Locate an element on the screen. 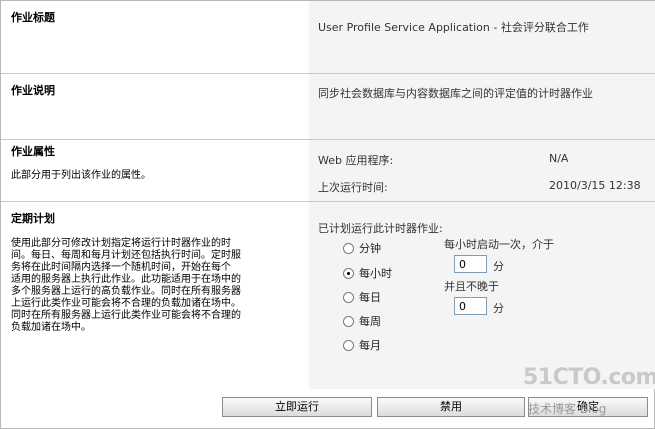 This screenshot has height=429, width=655. radio-minutes: 分钟 is located at coordinates (362, 248).